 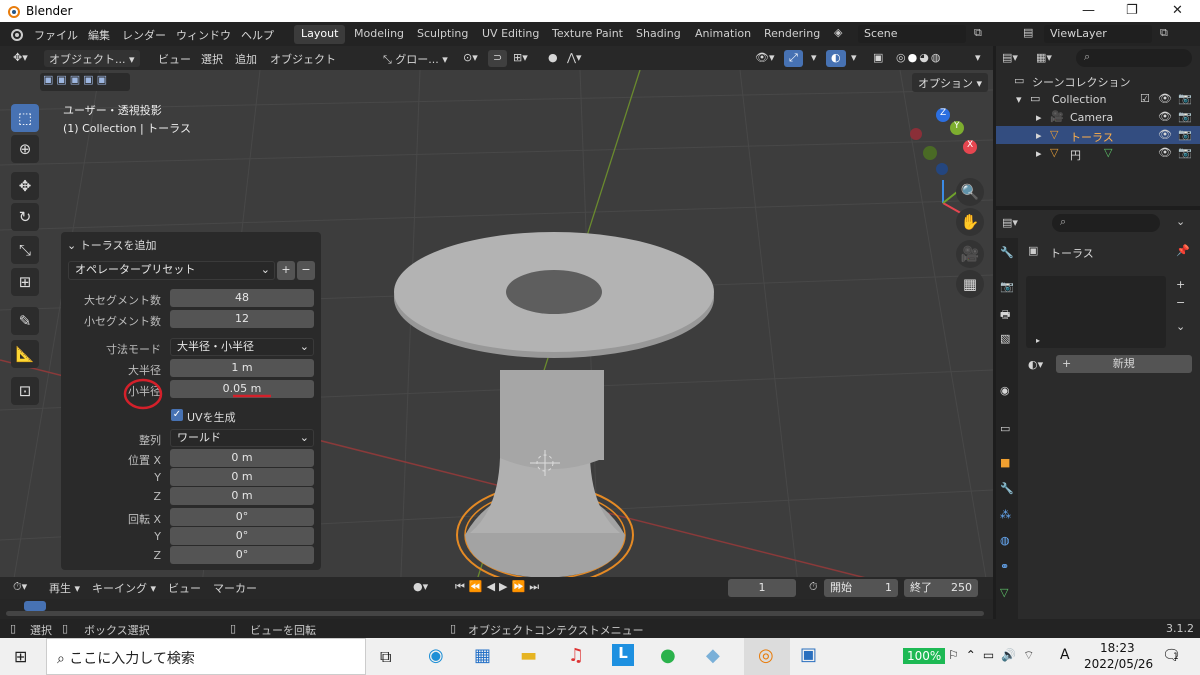 I want to click on outliner-search-input: ⌕, so click(x=1134, y=58).